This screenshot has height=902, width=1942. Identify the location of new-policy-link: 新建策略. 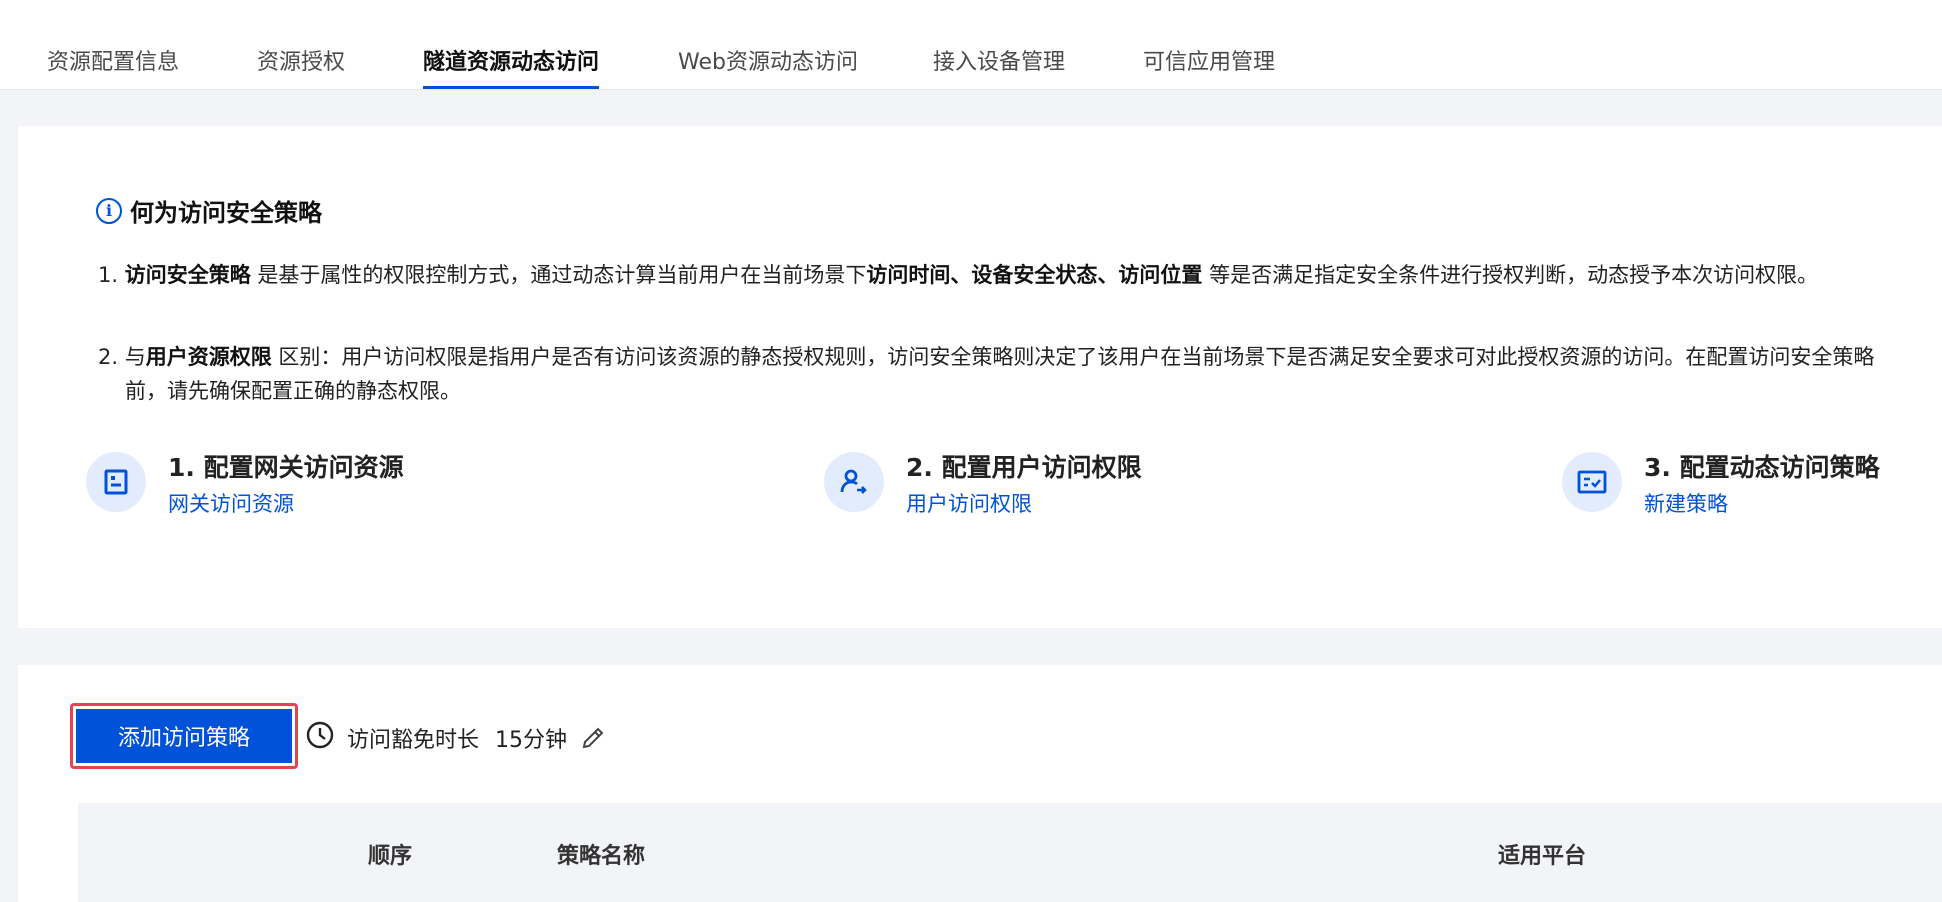
(1762, 503).